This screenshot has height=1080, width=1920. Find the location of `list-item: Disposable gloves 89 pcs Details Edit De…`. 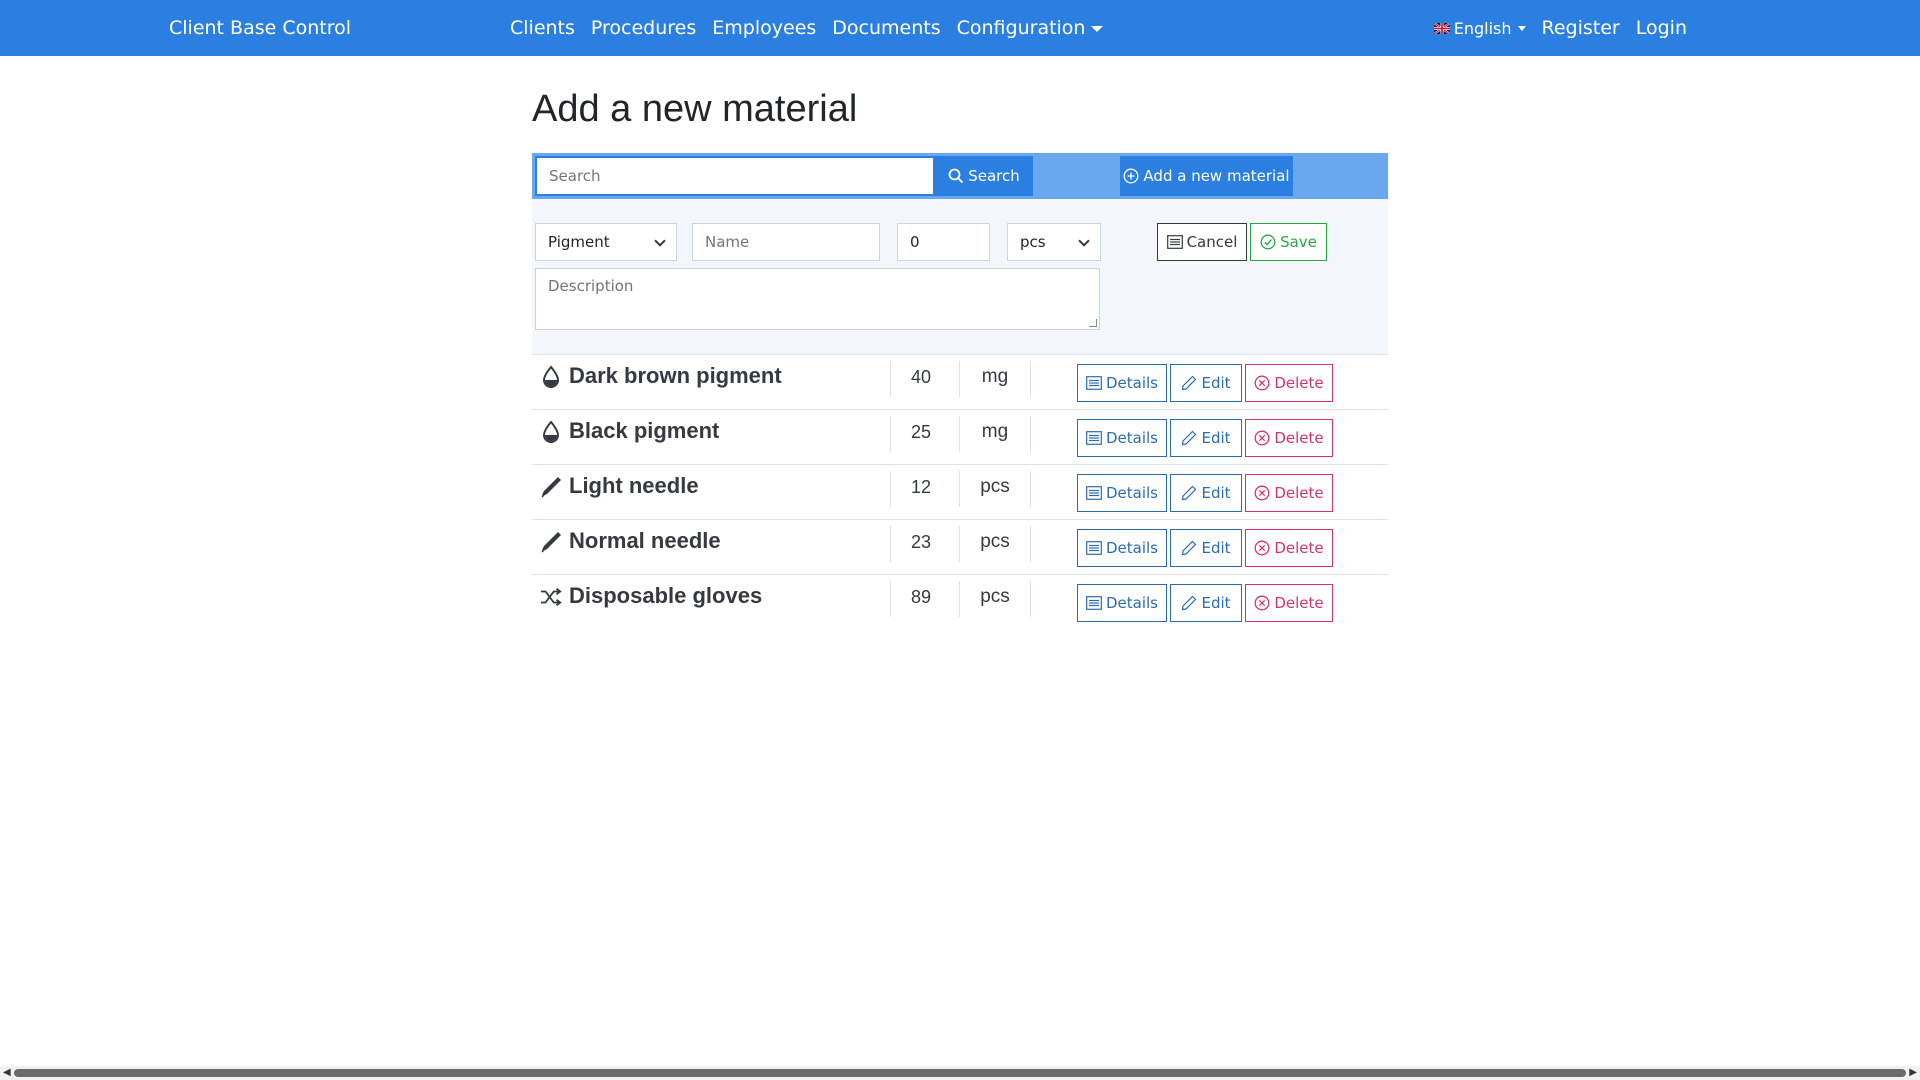

list-item: Disposable gloves 89 pcs Details Edit De… is located at coordinates (960, 602).